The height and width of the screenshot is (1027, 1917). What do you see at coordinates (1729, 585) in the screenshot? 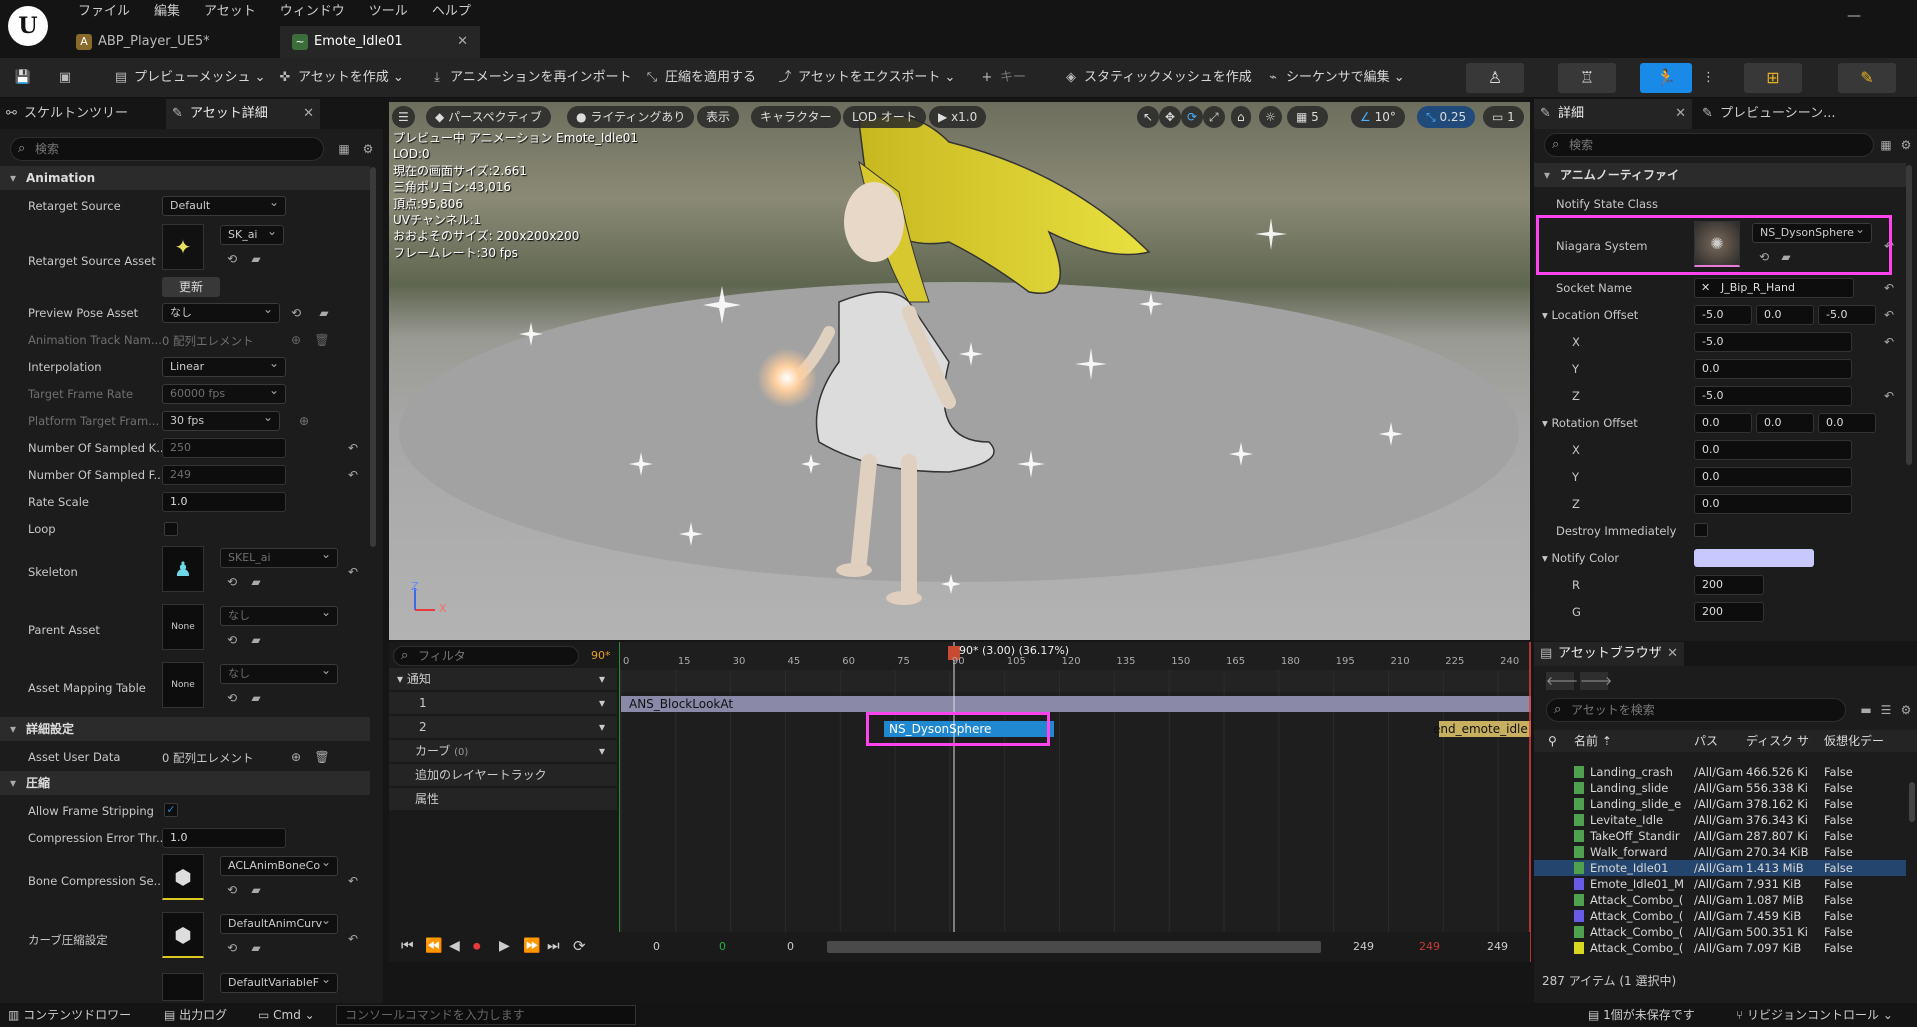
I see `color-r-field: 200` at bounding box center [1729, 585].